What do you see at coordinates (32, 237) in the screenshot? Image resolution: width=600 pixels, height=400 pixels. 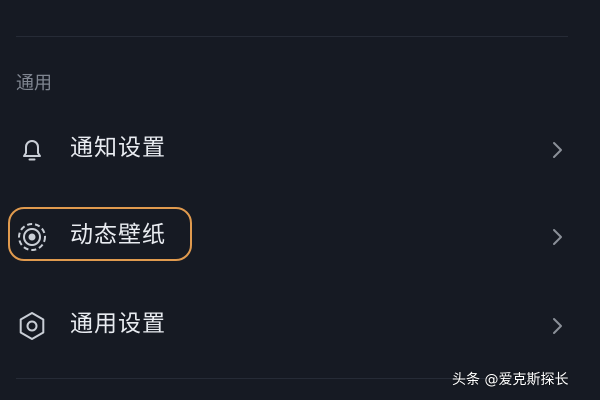 I see `live-wallpaper-icon` at bounding box center [32, 237].